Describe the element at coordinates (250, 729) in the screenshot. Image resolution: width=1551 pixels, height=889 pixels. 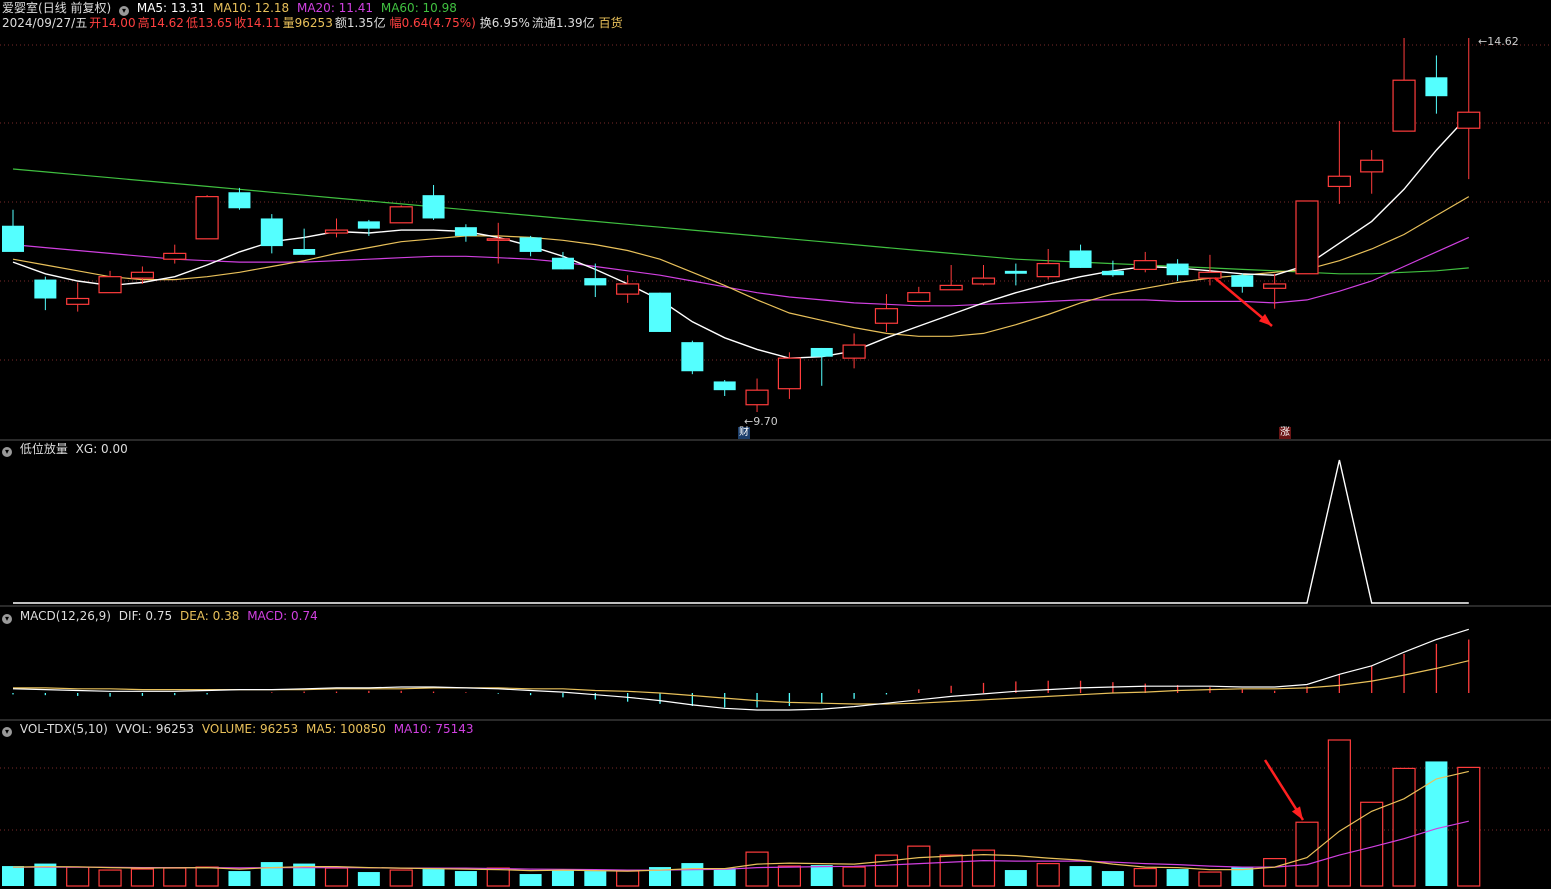
I see `vol-volume: VOLUME: 96253` at that location.